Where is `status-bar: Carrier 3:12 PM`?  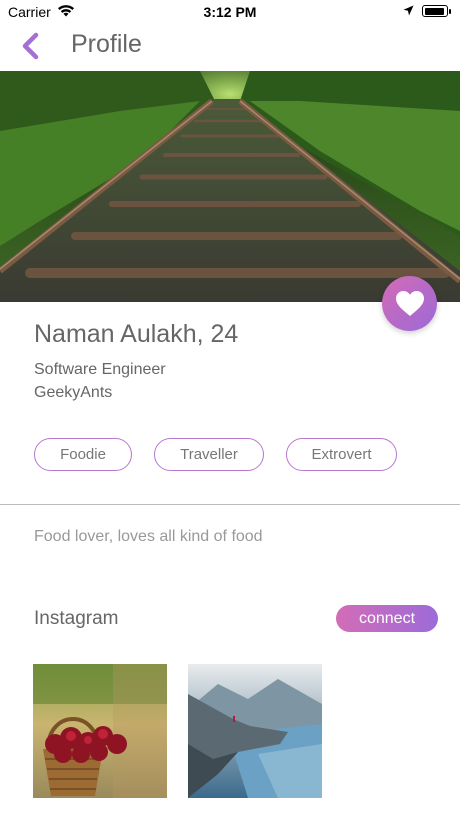 status-bar: Carrier 3:12 PM is located at coordinates (230, 12).